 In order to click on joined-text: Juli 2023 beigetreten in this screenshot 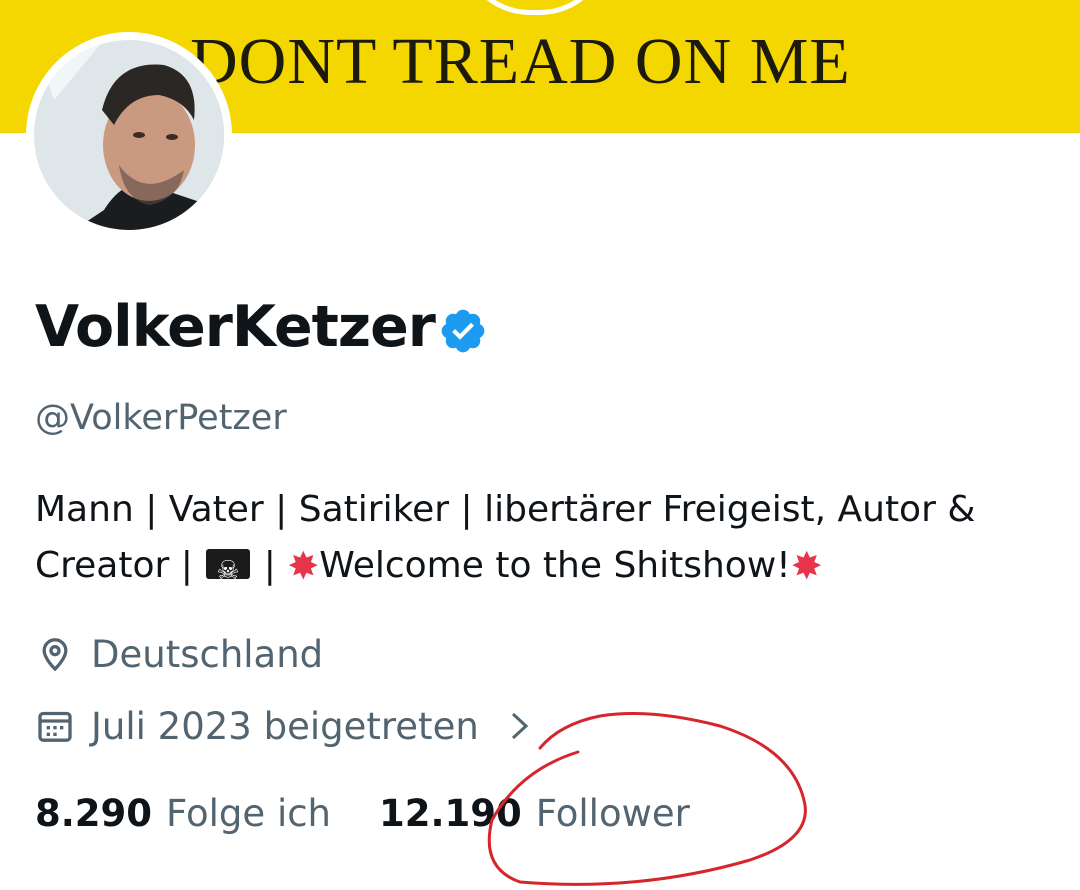, I will do `click(285, 726)`.